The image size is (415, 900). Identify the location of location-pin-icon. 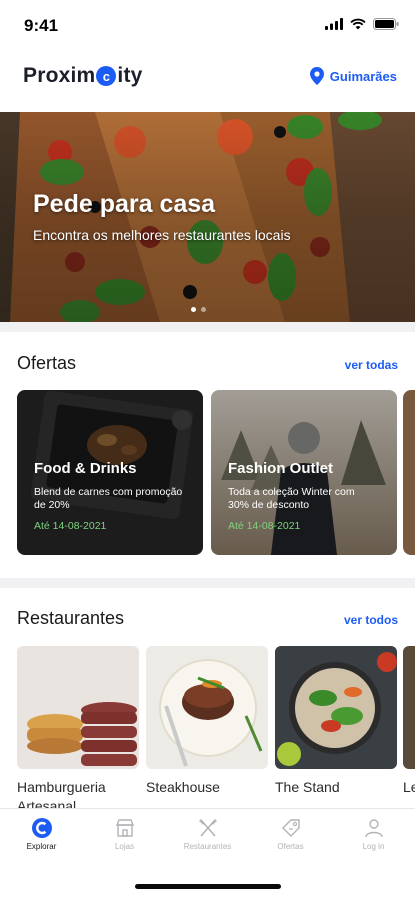
(316, 76).